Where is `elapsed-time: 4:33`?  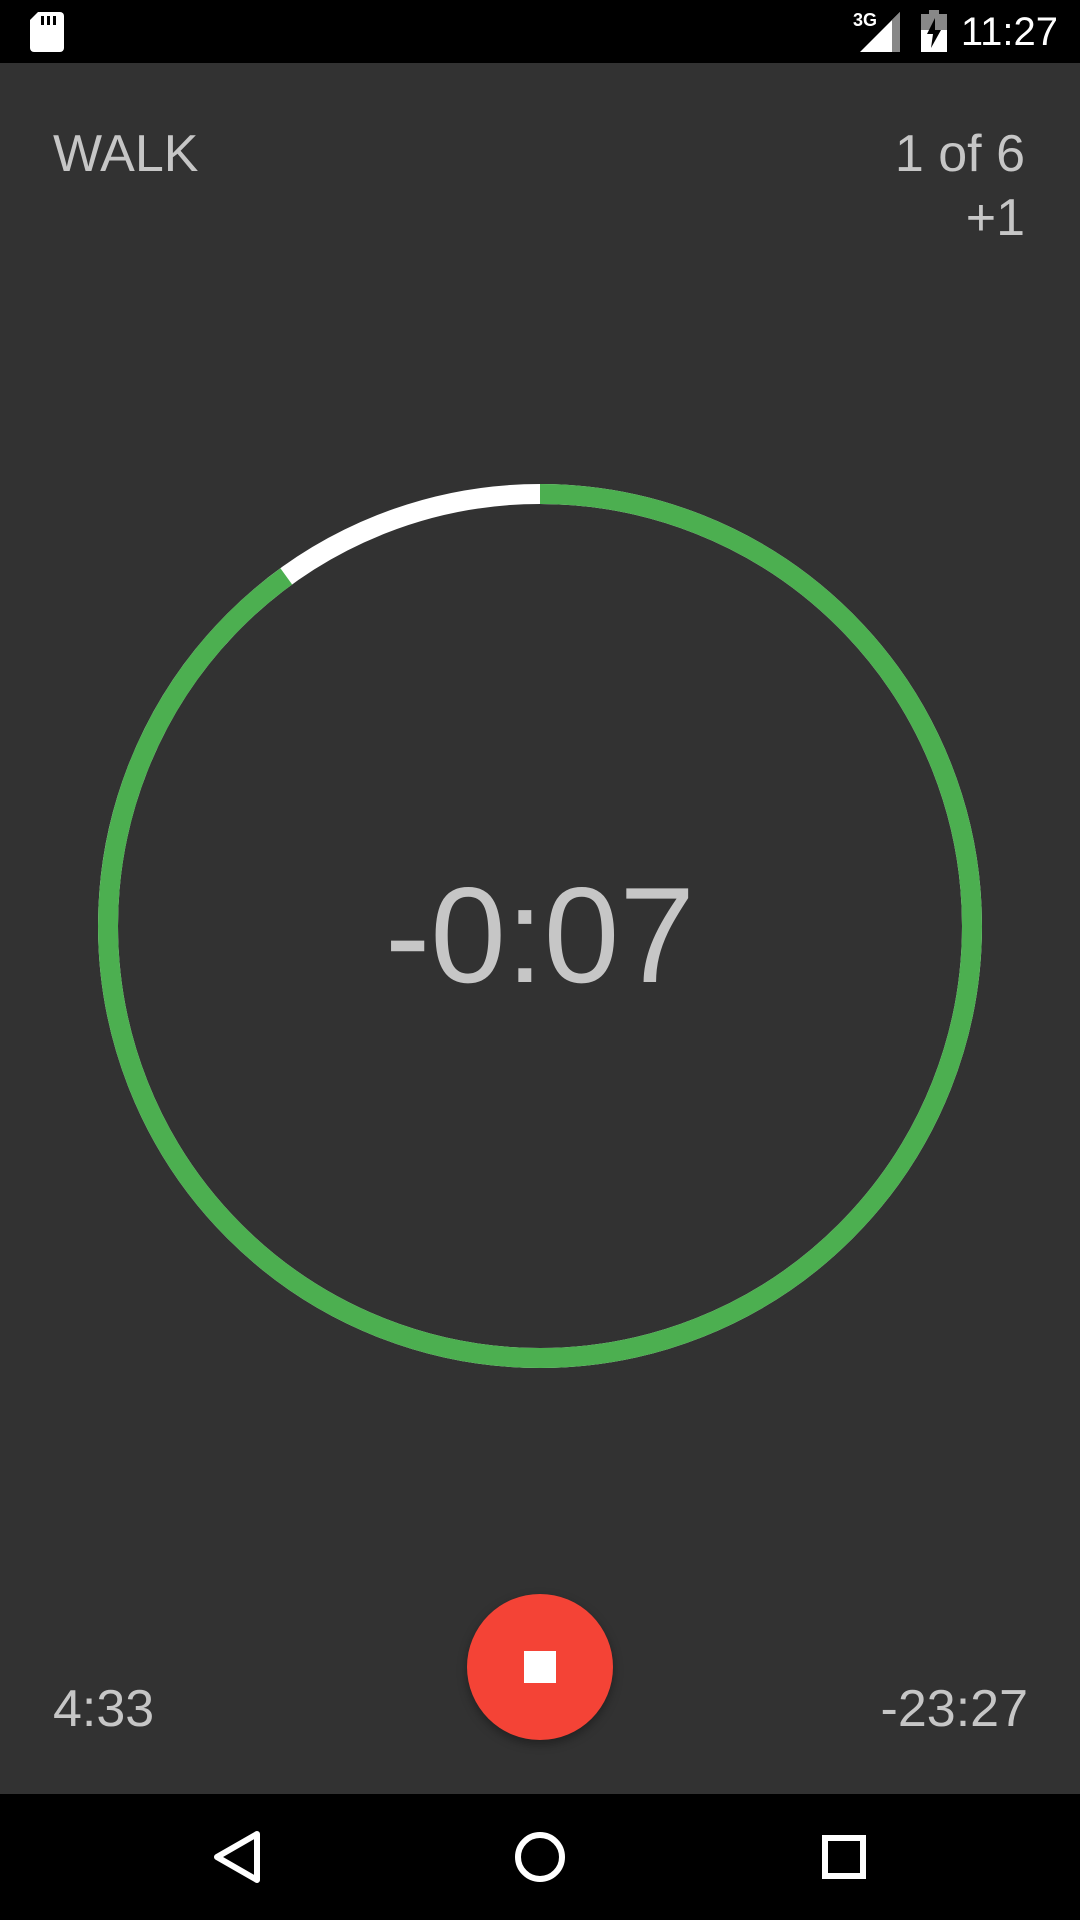
elapsed-time: 4:33 is located at coordinates (104, 1709).